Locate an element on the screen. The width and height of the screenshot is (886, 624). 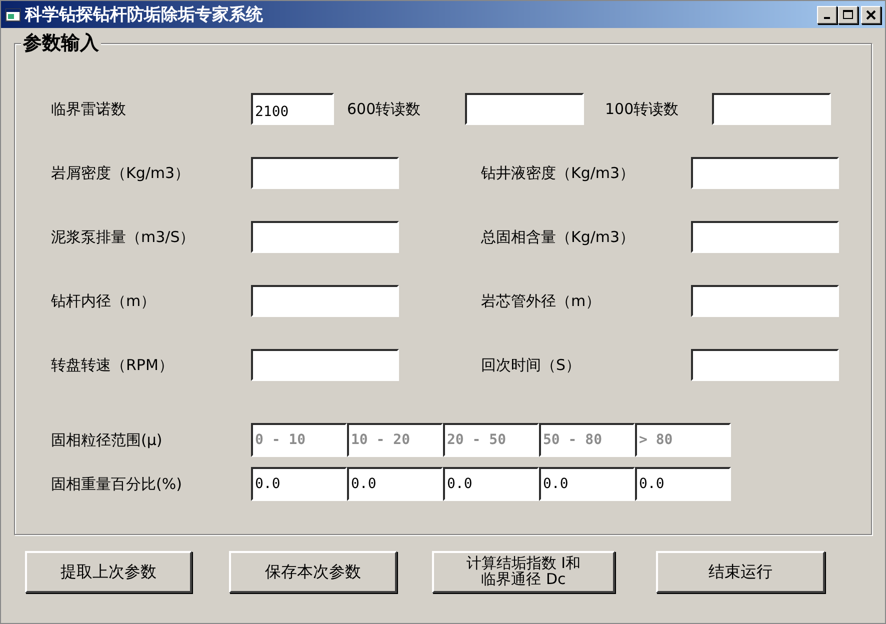
action-button: 计算结垢指数 I和 临界通径 Dc is located at coordinates (523, 572).